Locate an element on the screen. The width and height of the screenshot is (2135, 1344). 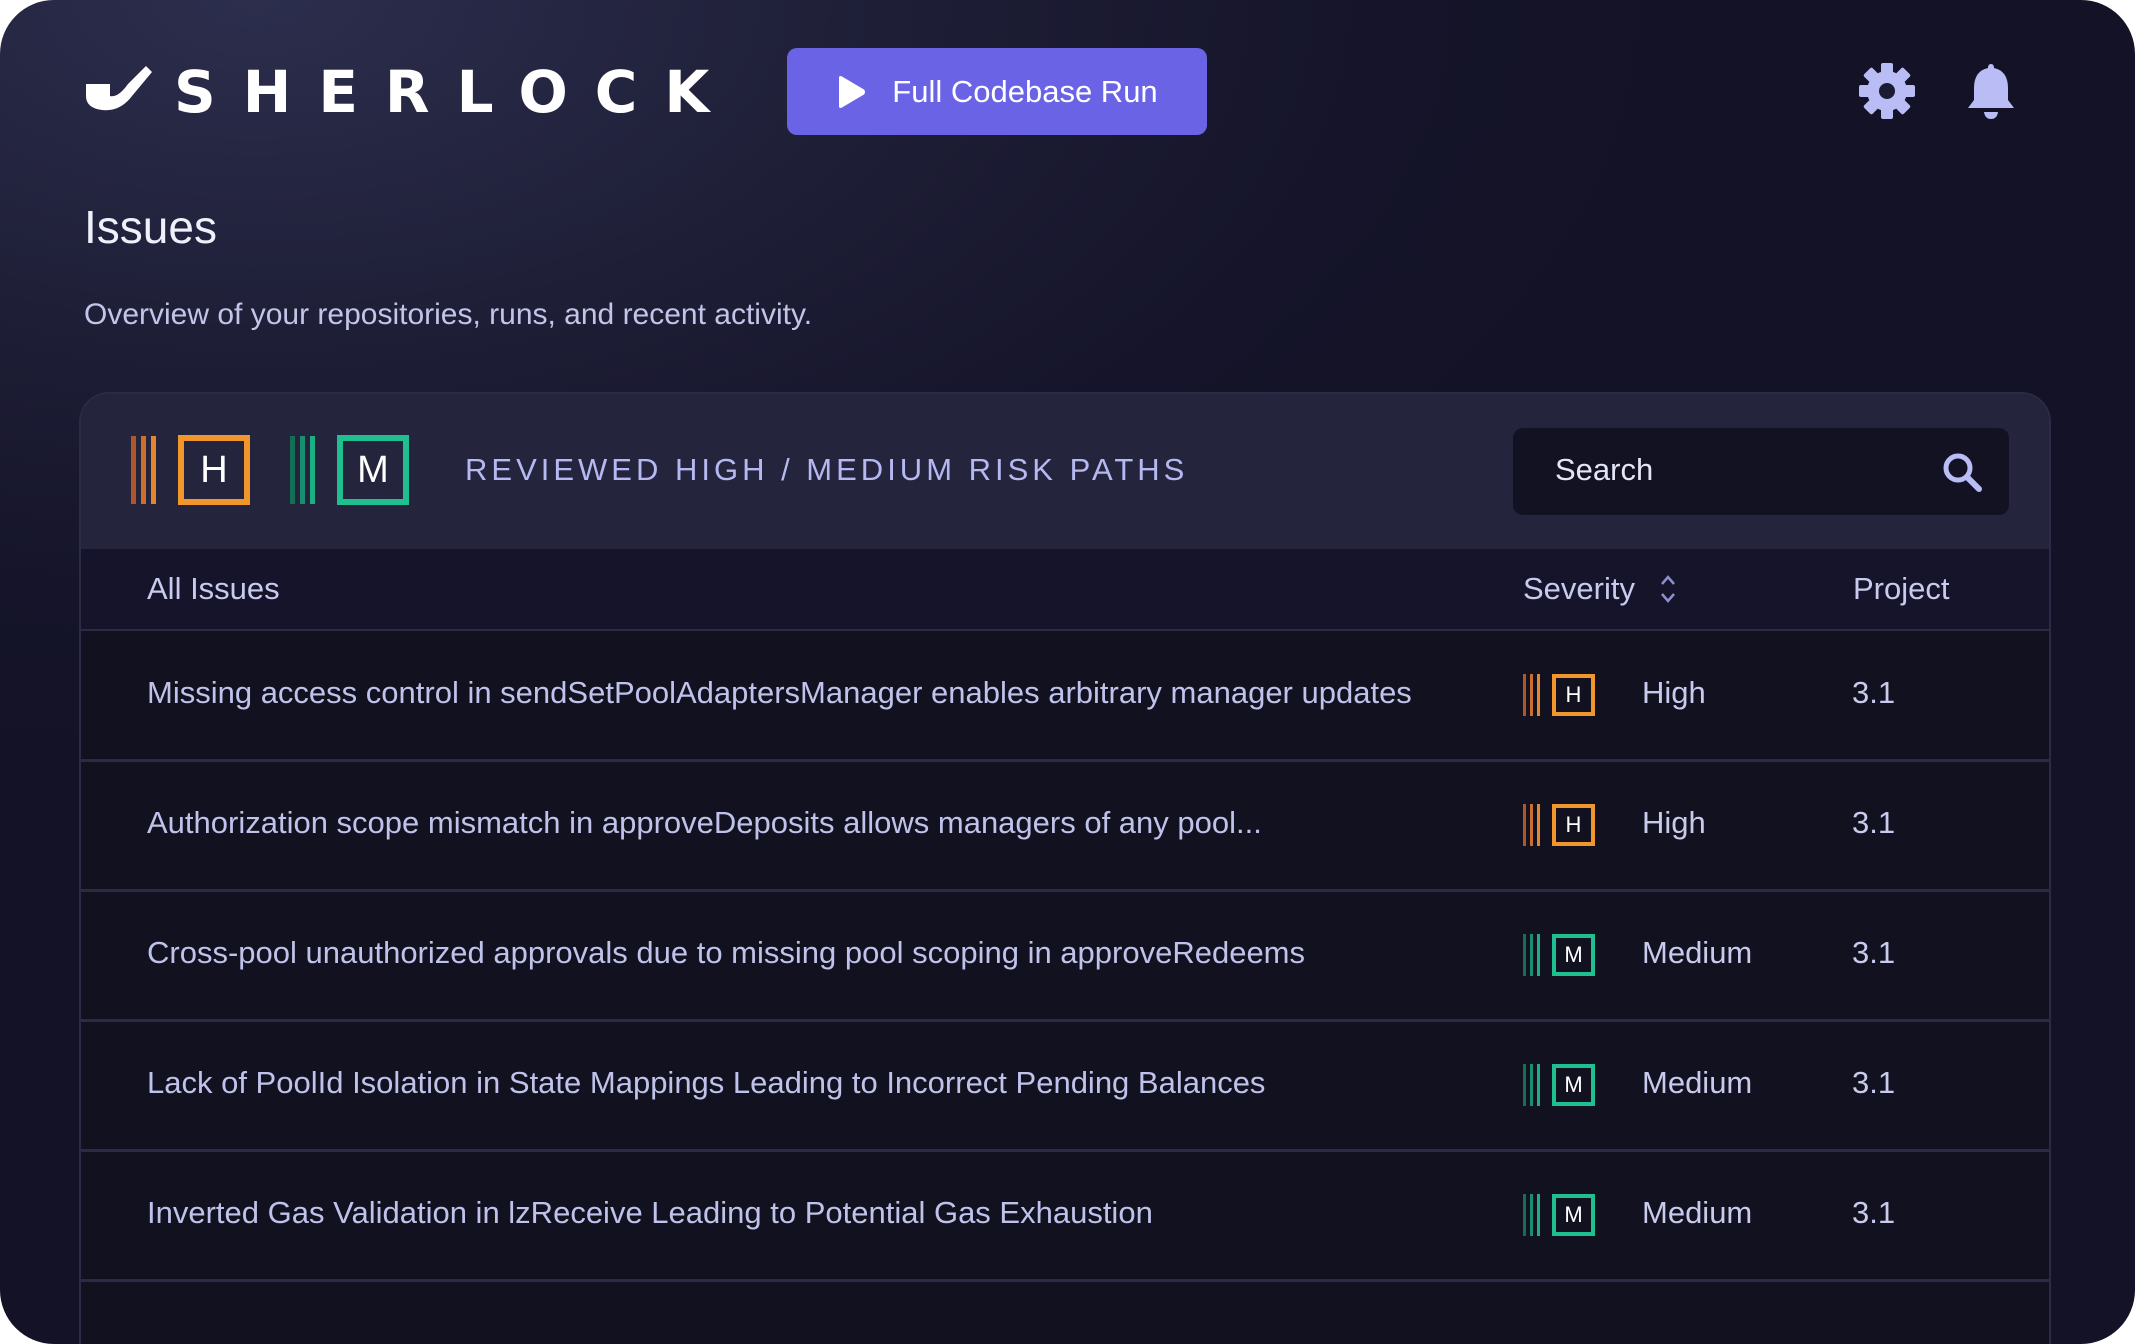
sherlock-logo: SHERLOCK is located at coordinates (410, 92).